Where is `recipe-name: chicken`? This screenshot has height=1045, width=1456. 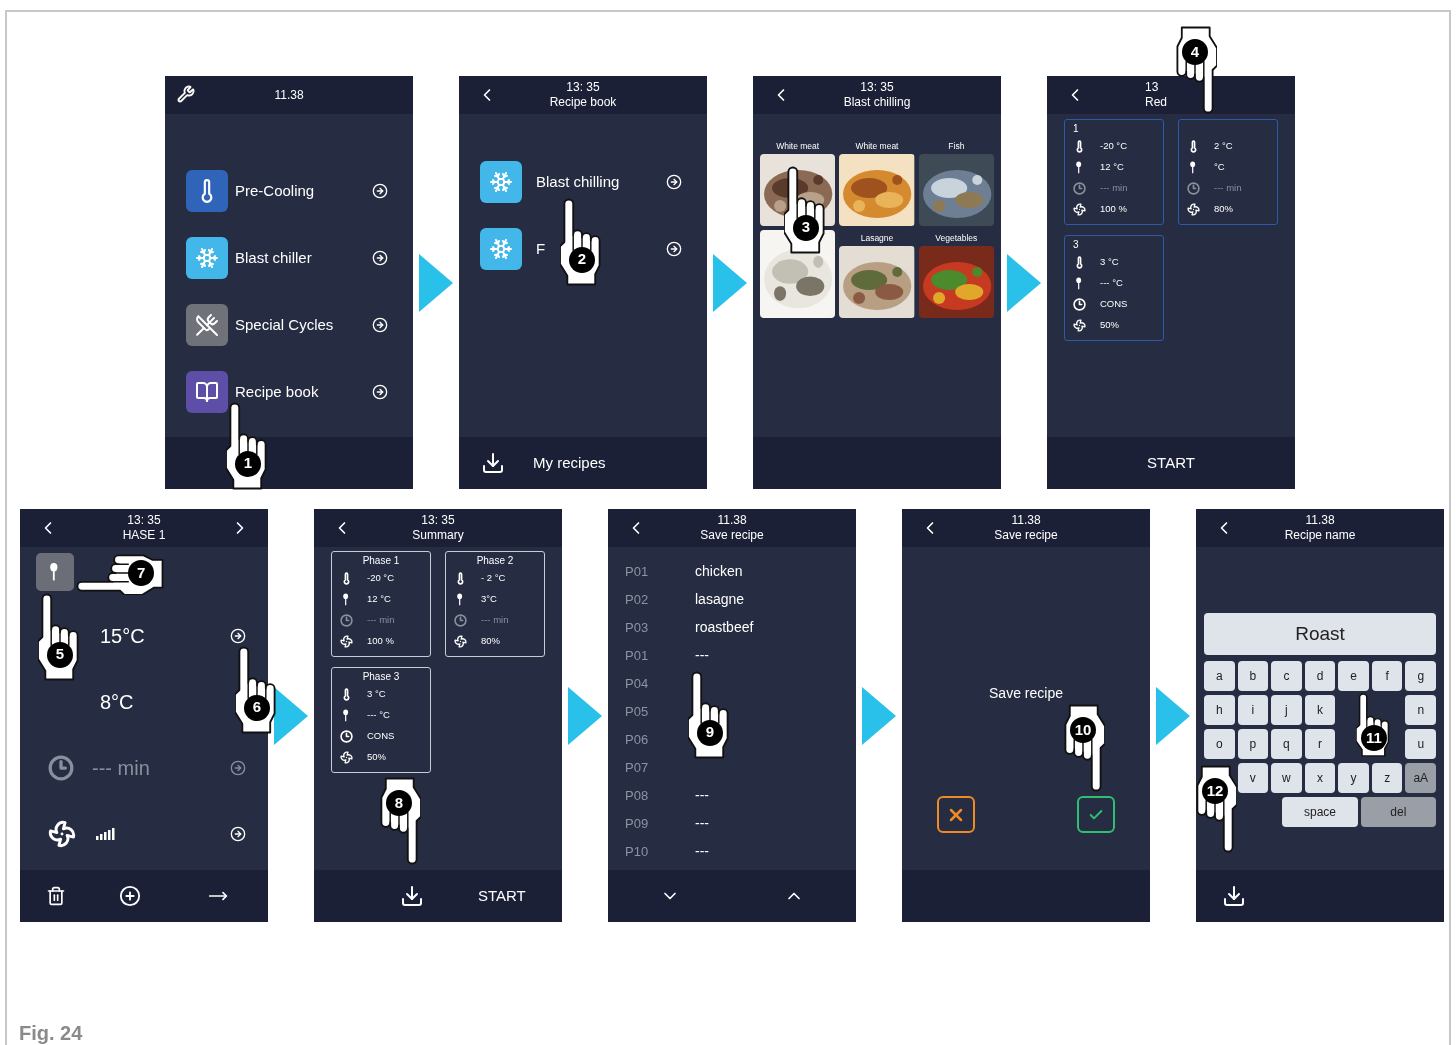 recipe-name: chicken is located at coordinates (719, 571).